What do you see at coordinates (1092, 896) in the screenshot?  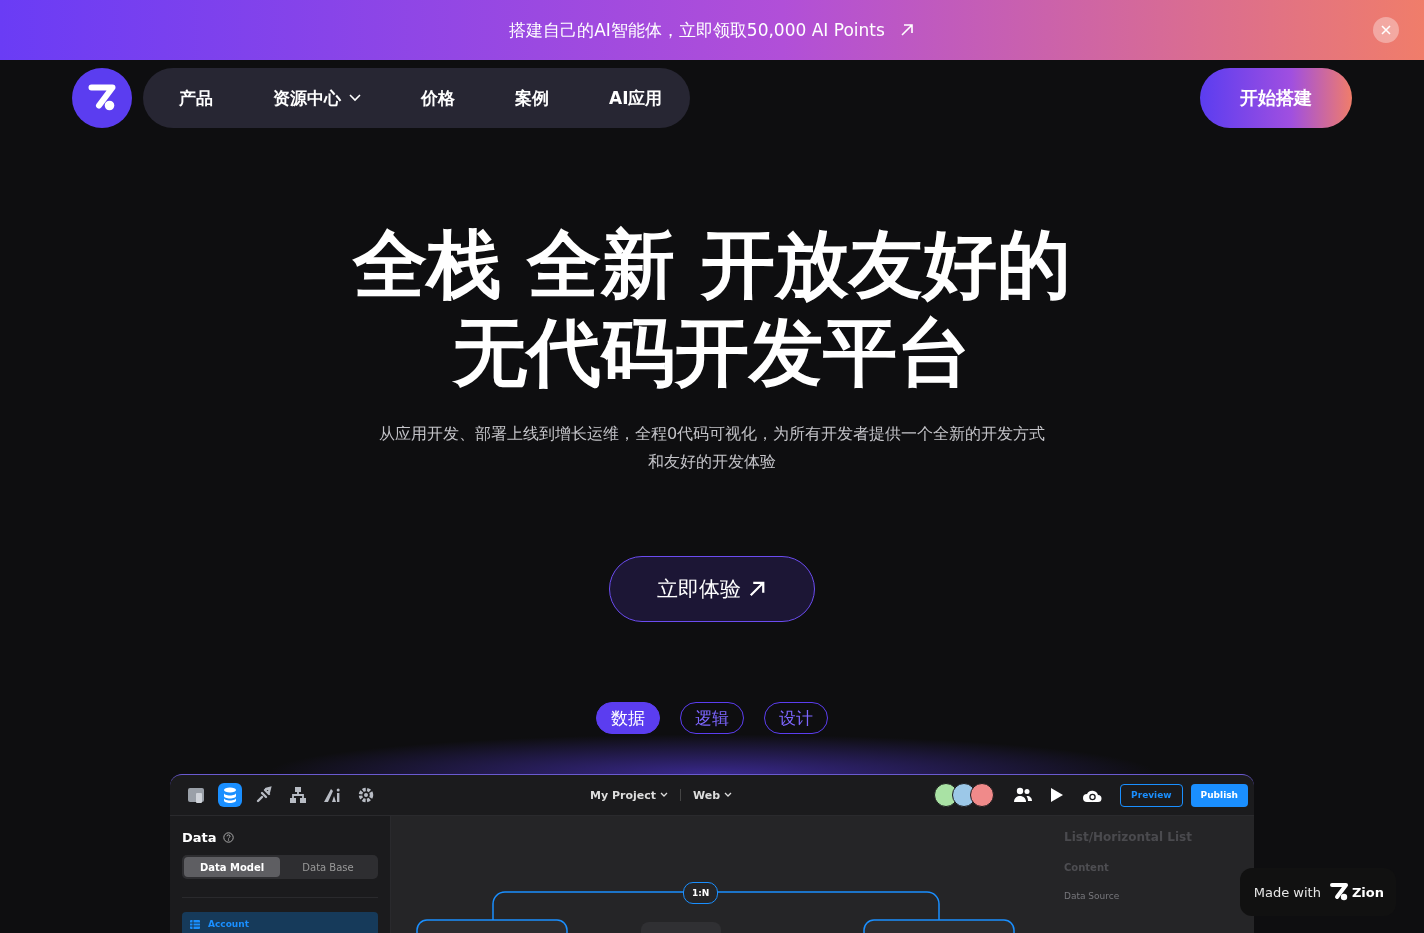 I see `field-label: Data Source` at bounding box center [1092, 896].